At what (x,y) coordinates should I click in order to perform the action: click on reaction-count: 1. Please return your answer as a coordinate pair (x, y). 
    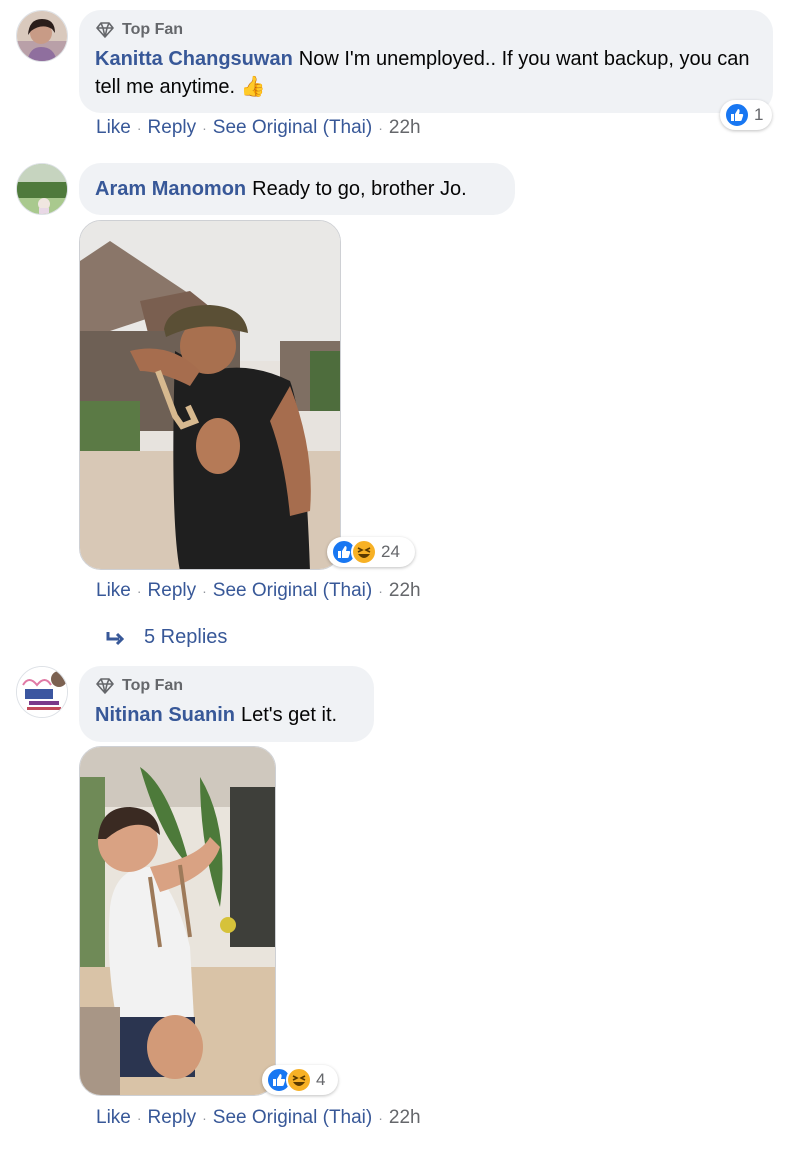
    Looking at the image, I should click on (759, 114).